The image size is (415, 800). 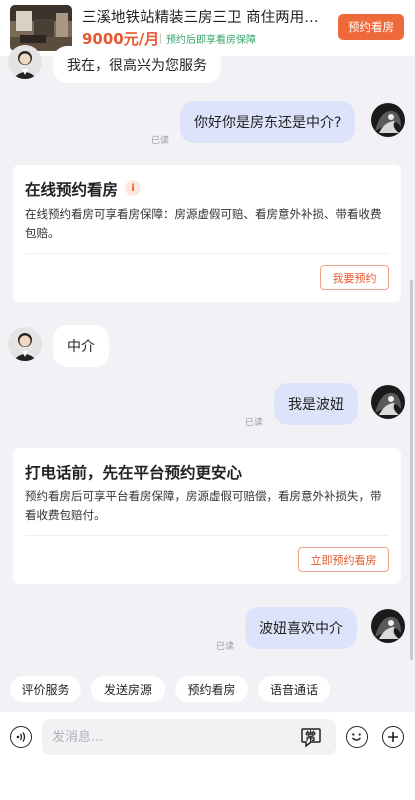 I want to click on emoji-icon, so click(x=357, y=737).